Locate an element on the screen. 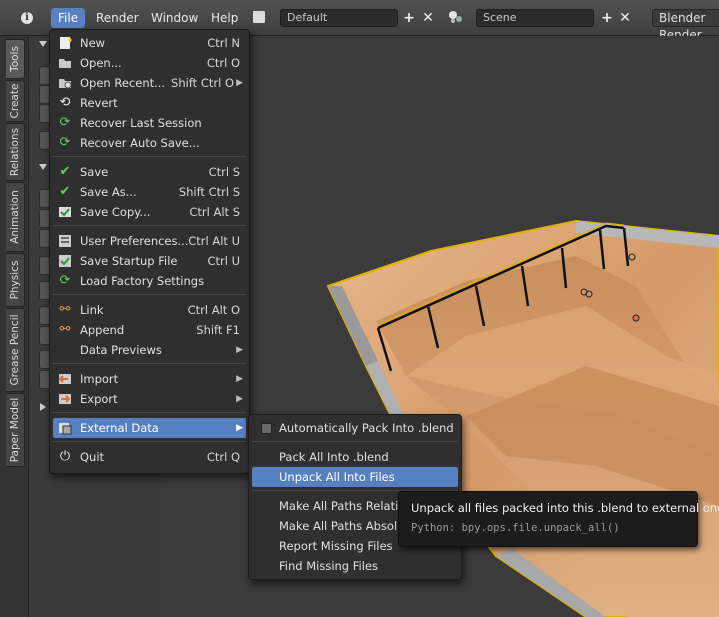 This screenshot has width=719, height=617. render-menu-button: Render is located at coordinates (117, 18).